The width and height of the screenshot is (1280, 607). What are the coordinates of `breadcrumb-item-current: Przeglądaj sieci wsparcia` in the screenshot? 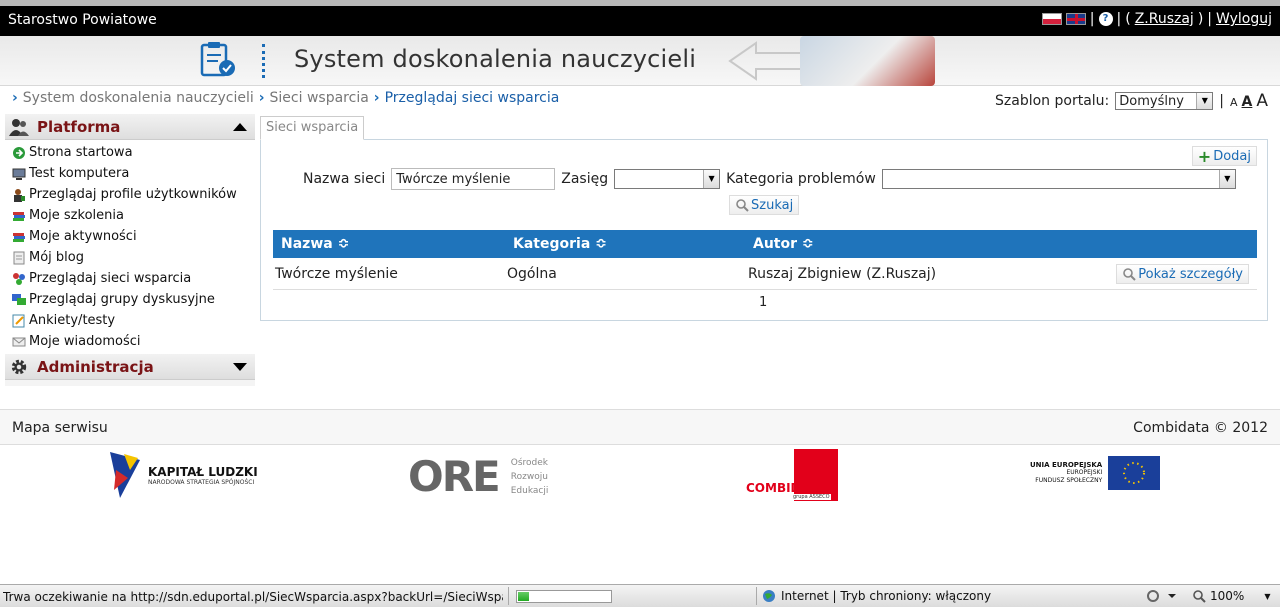 It's located at (472, 98).